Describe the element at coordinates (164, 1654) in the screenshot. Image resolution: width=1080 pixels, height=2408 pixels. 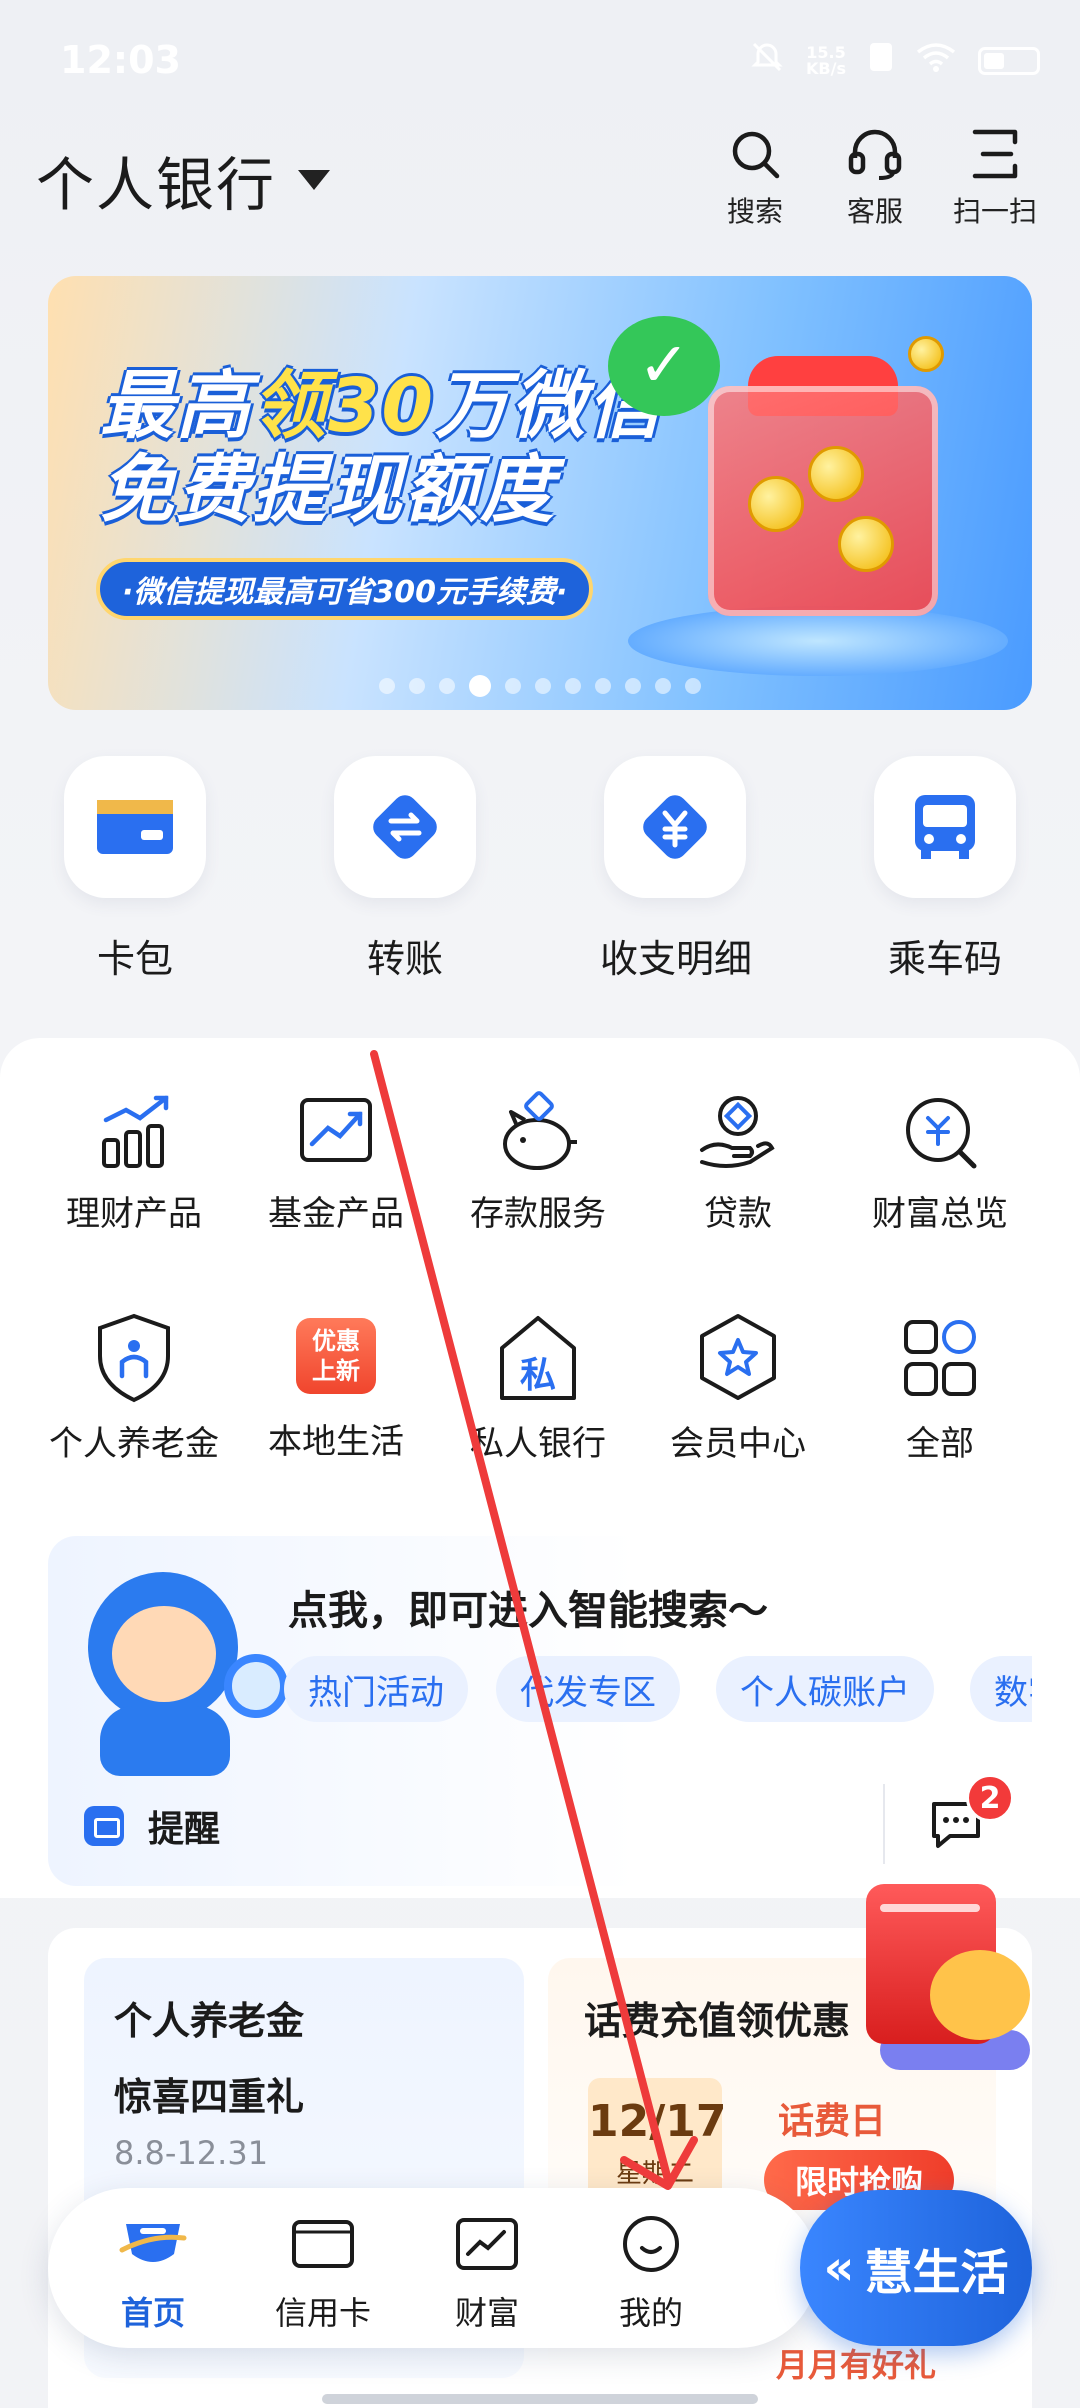
I see `mascot-face` at that location.